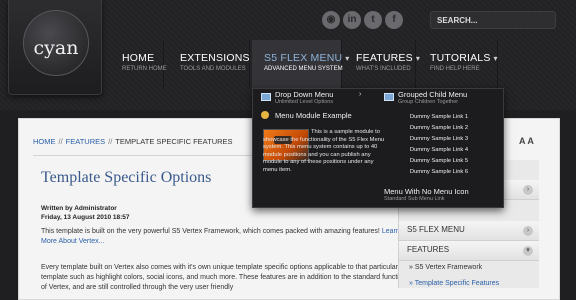 The height and width of the screenshot is (300, 576). What do you see at coordinates (414, 199) in the screenshot?
I see `menu-item-subtitle: Standard Sub Menu Link` at bounding box center [414, 199].